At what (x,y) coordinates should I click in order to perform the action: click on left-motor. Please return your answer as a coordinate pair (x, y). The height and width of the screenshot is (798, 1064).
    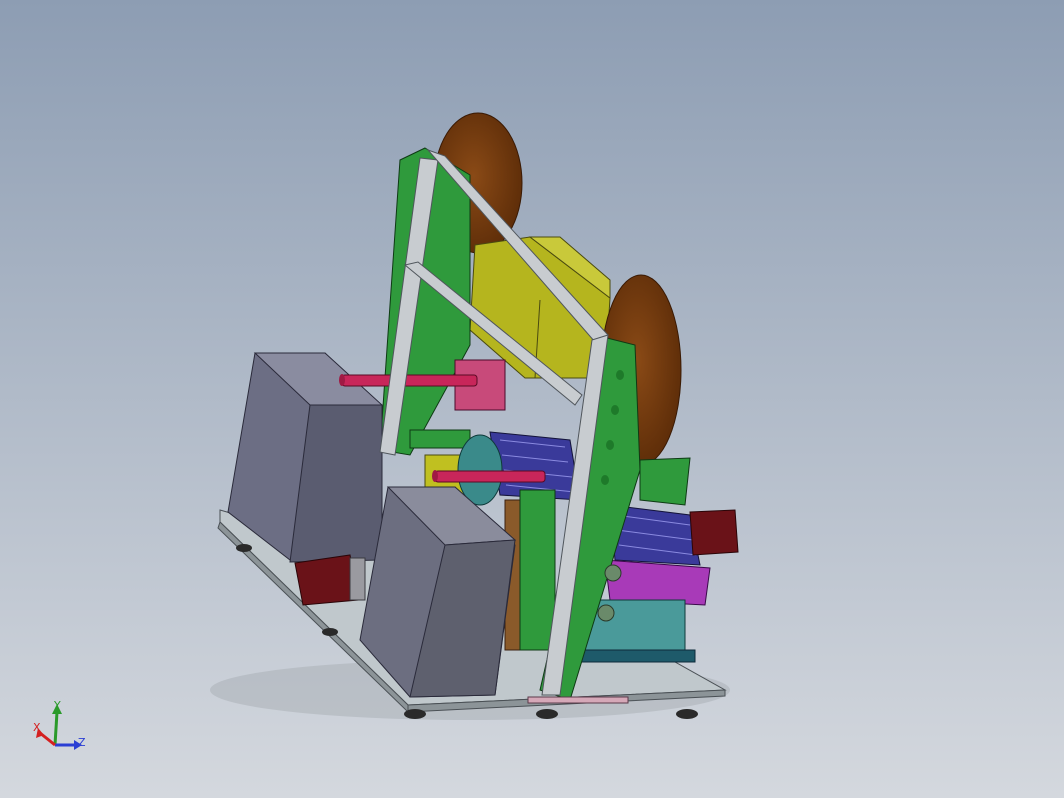
    Looking at the image, I should click on (330, 580).